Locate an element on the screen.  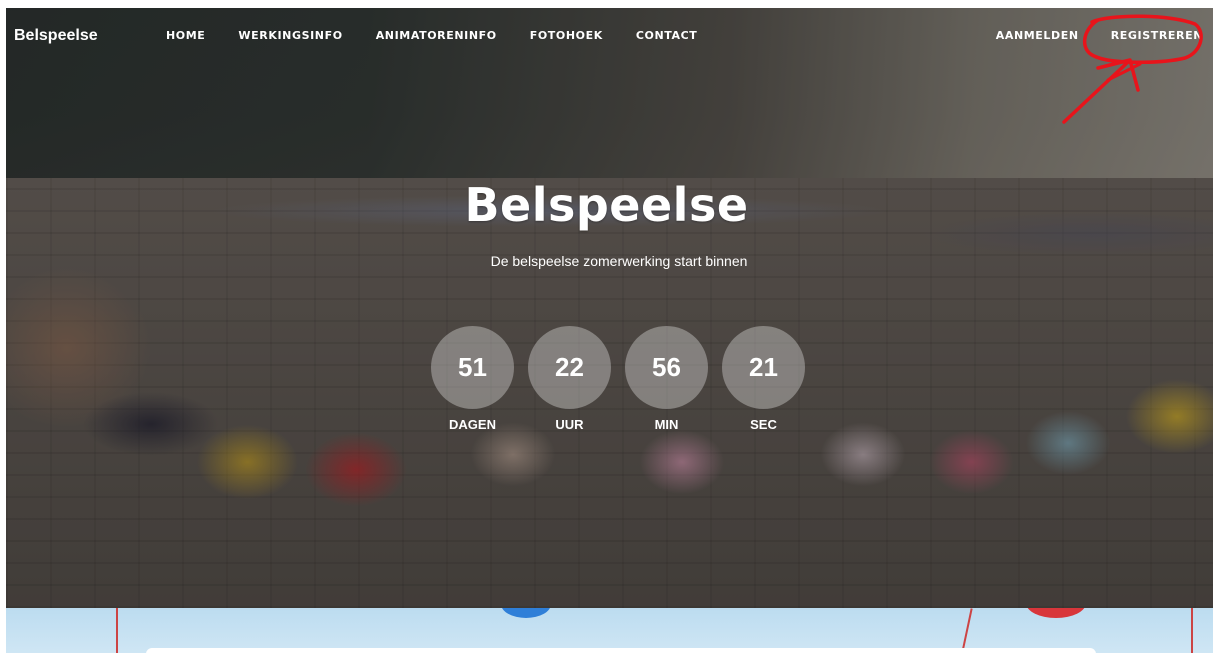
nav-link-fotohoek: FOTOHOEK is located at coordinates (566, 35).